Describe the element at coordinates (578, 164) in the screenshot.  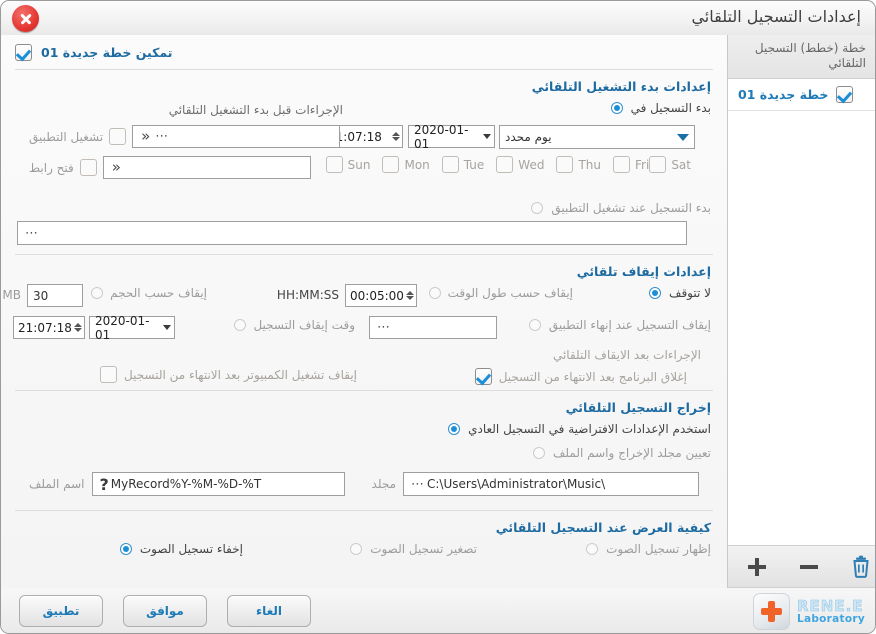
I see `weekday-thu: Thu` at that location.